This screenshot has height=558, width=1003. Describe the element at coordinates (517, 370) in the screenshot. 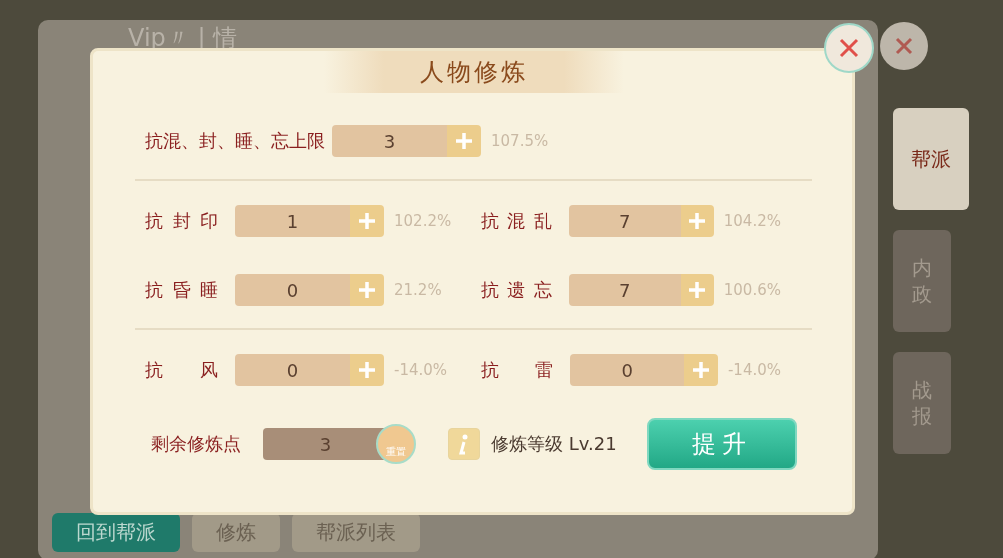

I see `stat-label: 抗 雷` at that location.